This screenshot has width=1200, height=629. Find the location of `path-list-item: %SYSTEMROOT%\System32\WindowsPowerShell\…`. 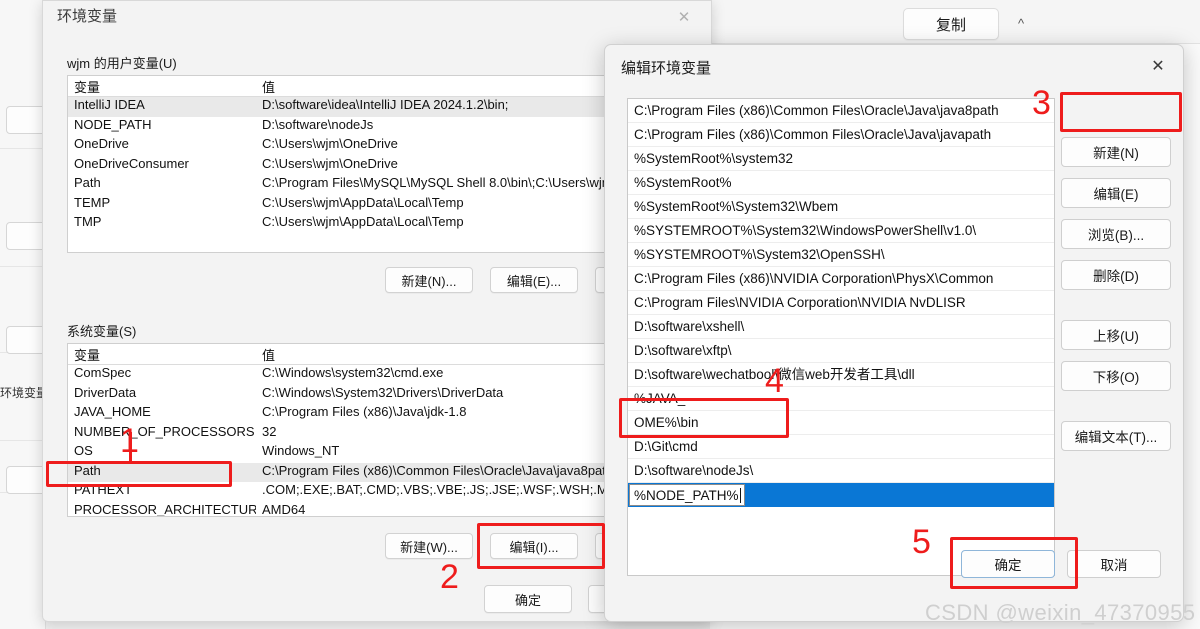

path-list-item: %SYSTEMROOT%\System32\WindowsPowerShell\… is located at coordinates (841, 231).